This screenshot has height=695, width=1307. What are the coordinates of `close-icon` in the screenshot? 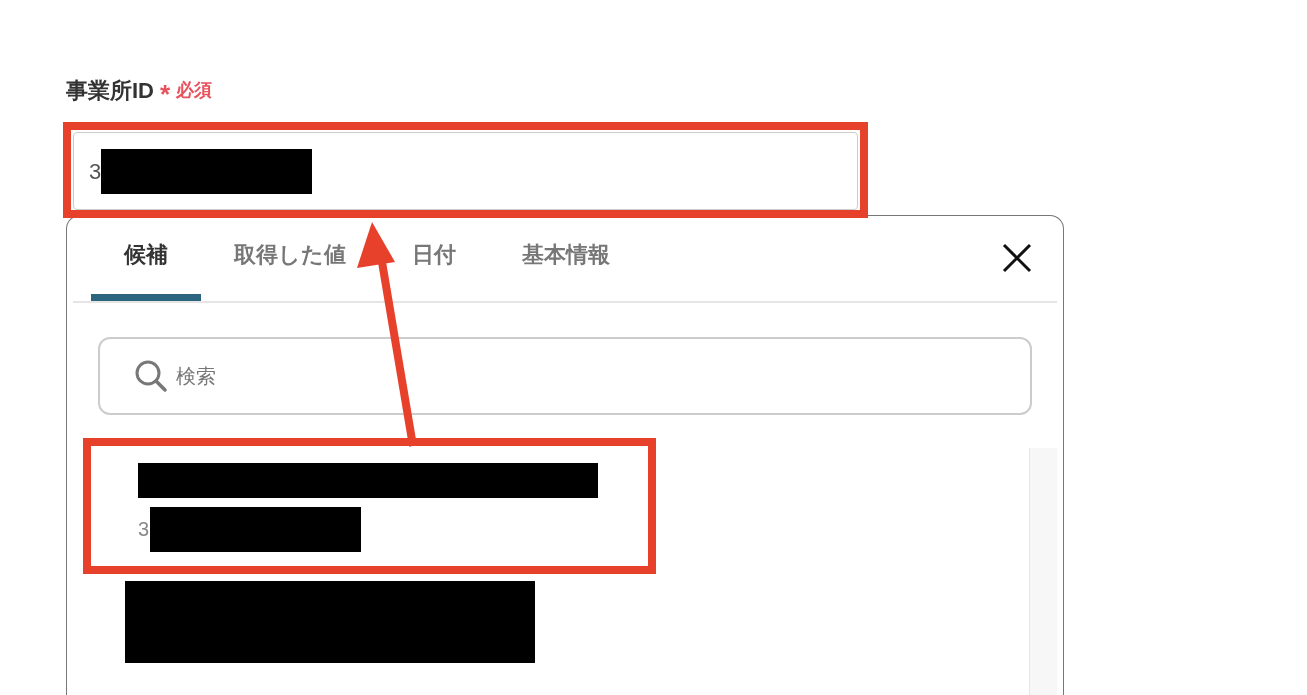 It's located at (1017, 257).